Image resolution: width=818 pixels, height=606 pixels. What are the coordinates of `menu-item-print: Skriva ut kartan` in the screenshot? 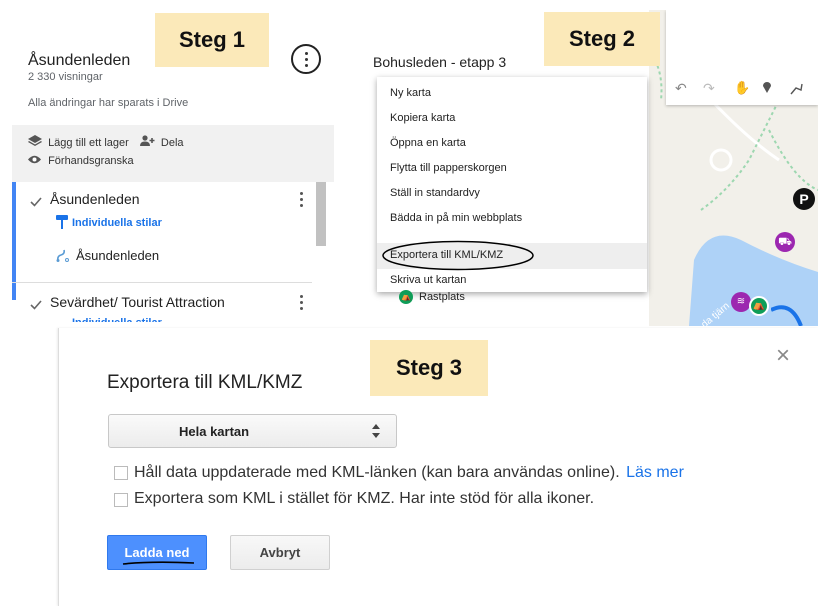 It's located at (428, 280).